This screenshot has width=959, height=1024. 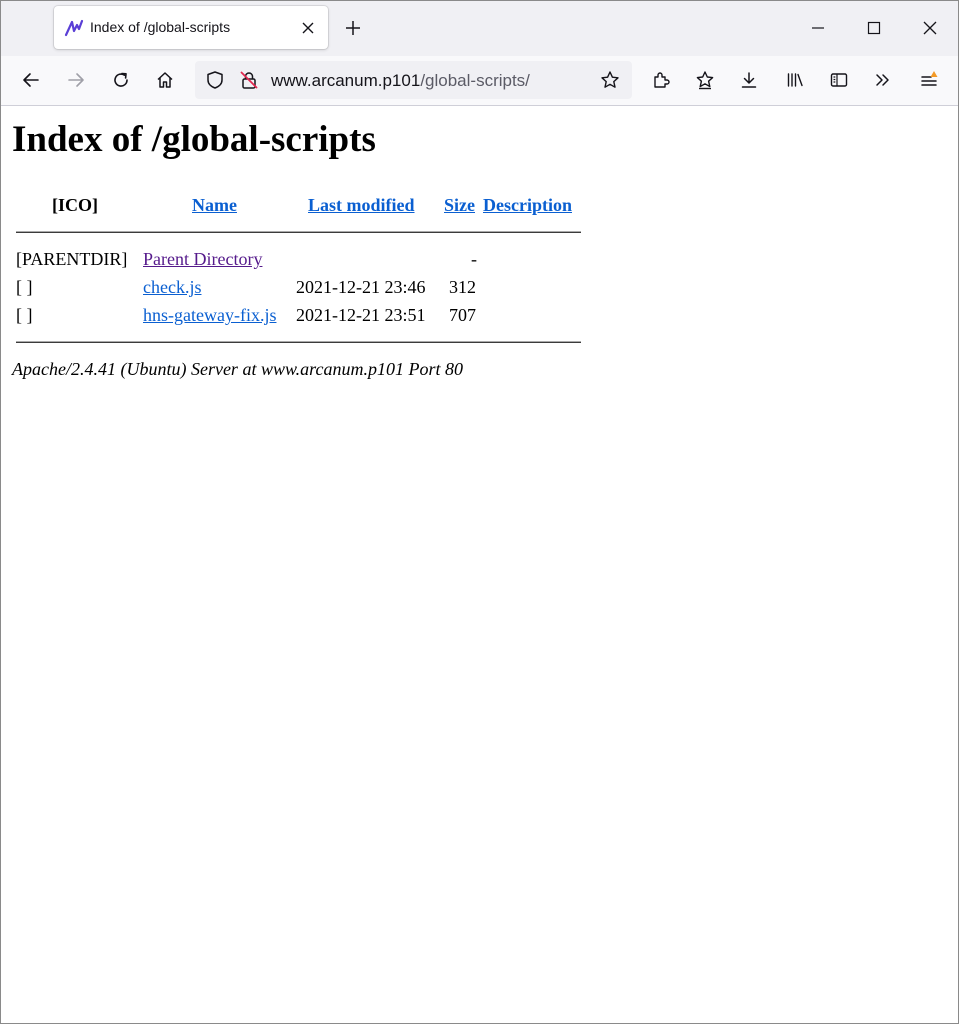 What do you see at coordinates (214, 205) in the screenshot?
I see `column-header-name: Name` at bounding box center [214, 205].